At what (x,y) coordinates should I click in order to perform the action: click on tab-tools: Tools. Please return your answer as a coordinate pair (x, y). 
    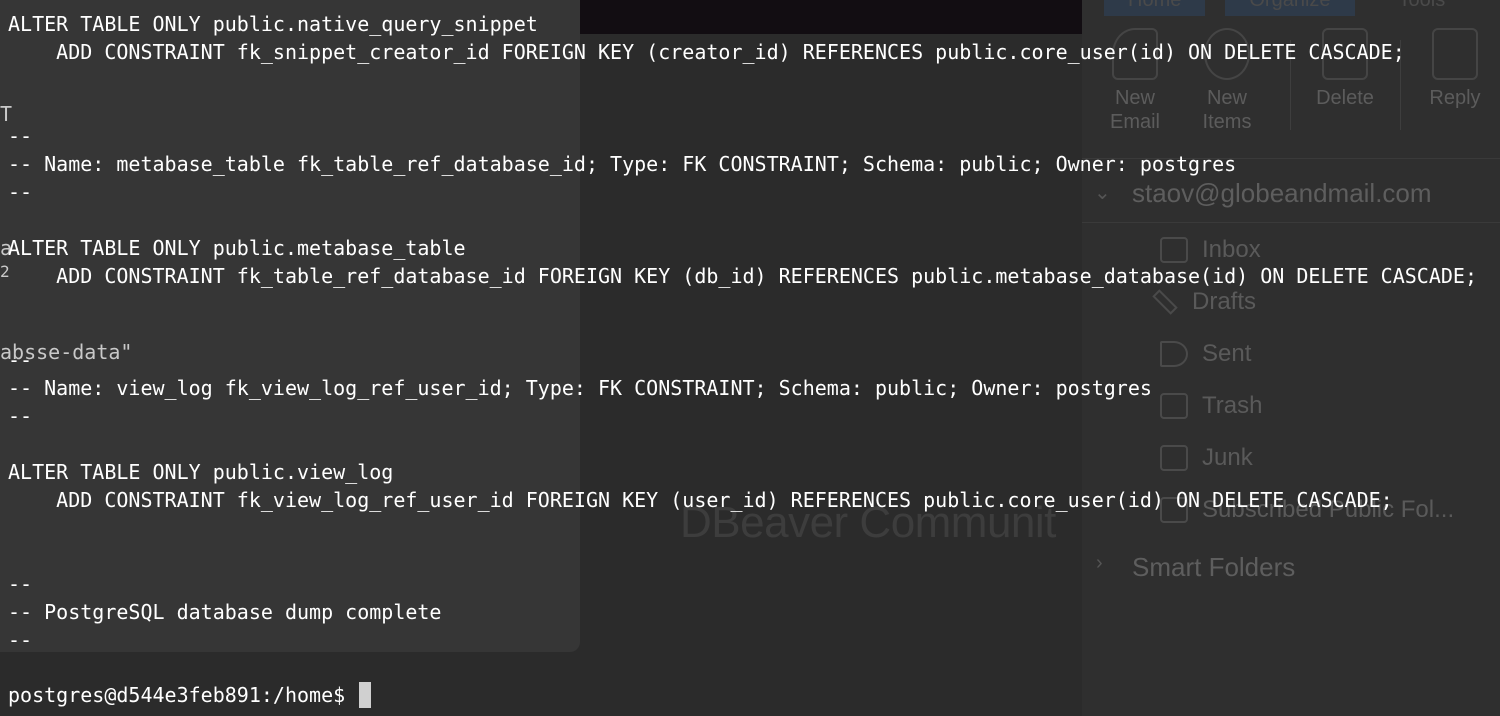
    Looking at the image, I should click on (1422, 8).